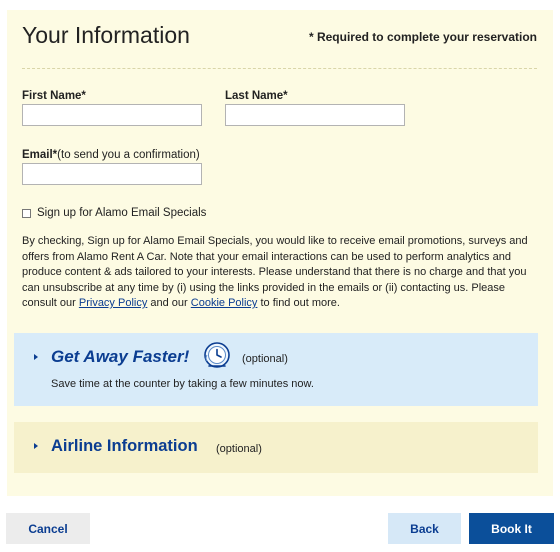 This screenshot has width=560, height=552. Describe the element at coordinates (239, 449) in the screenshot. I see `airline-optional: (optional)` at that location.